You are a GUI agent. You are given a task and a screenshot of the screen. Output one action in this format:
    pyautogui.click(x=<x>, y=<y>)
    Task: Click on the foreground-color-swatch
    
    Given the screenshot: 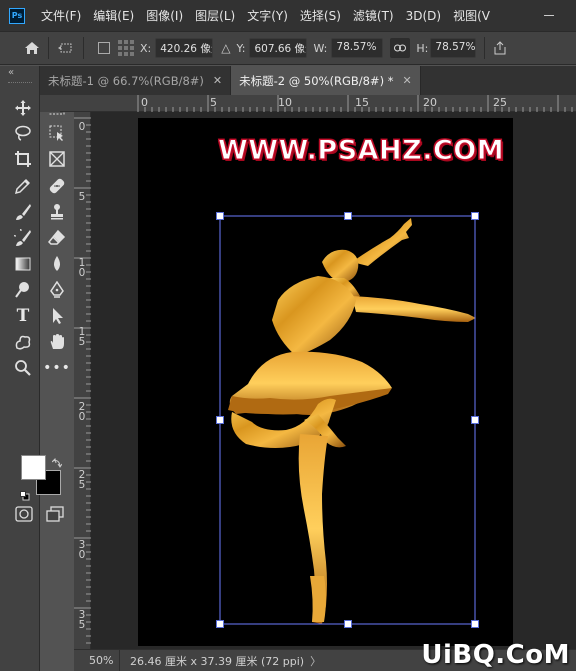 What is the action you would take?
    pyautogui.click(x=33, y=467)
    